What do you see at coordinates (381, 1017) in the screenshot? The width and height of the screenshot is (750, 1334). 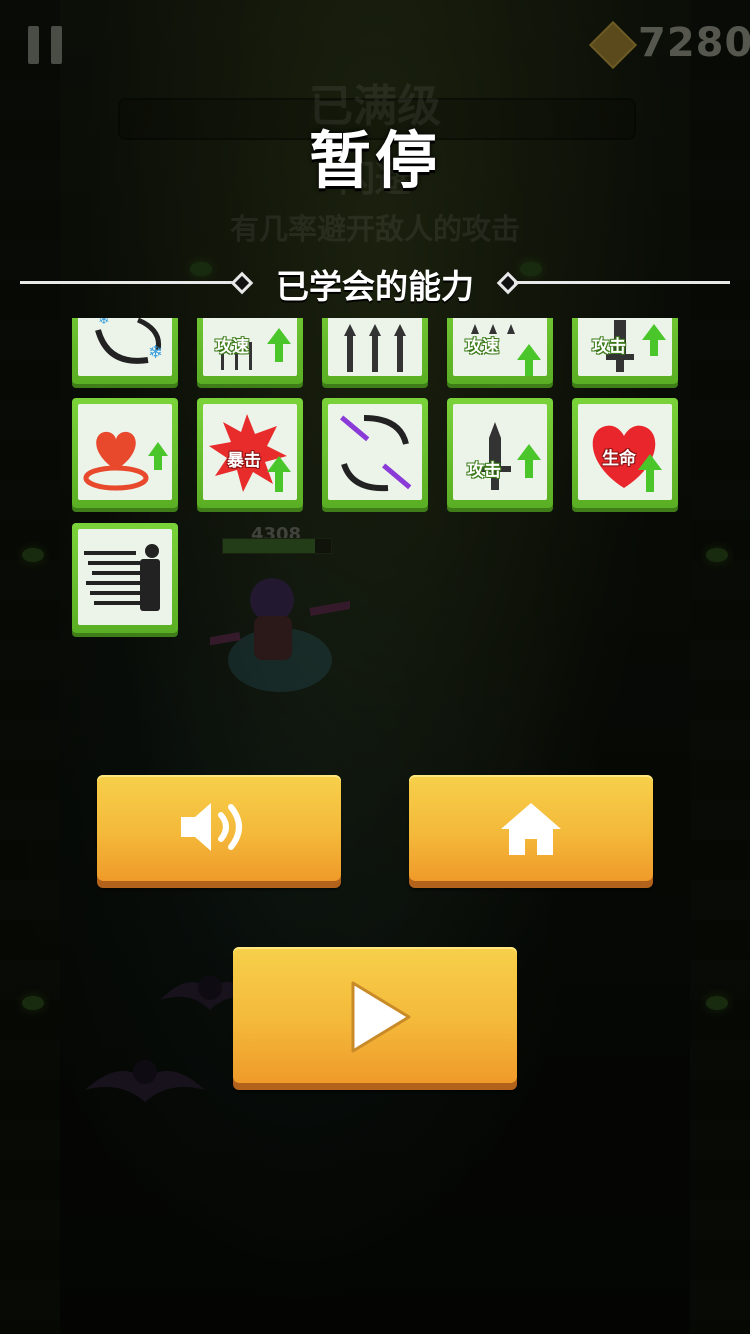 I see `play-icon` at bounding box center [381, 1017].